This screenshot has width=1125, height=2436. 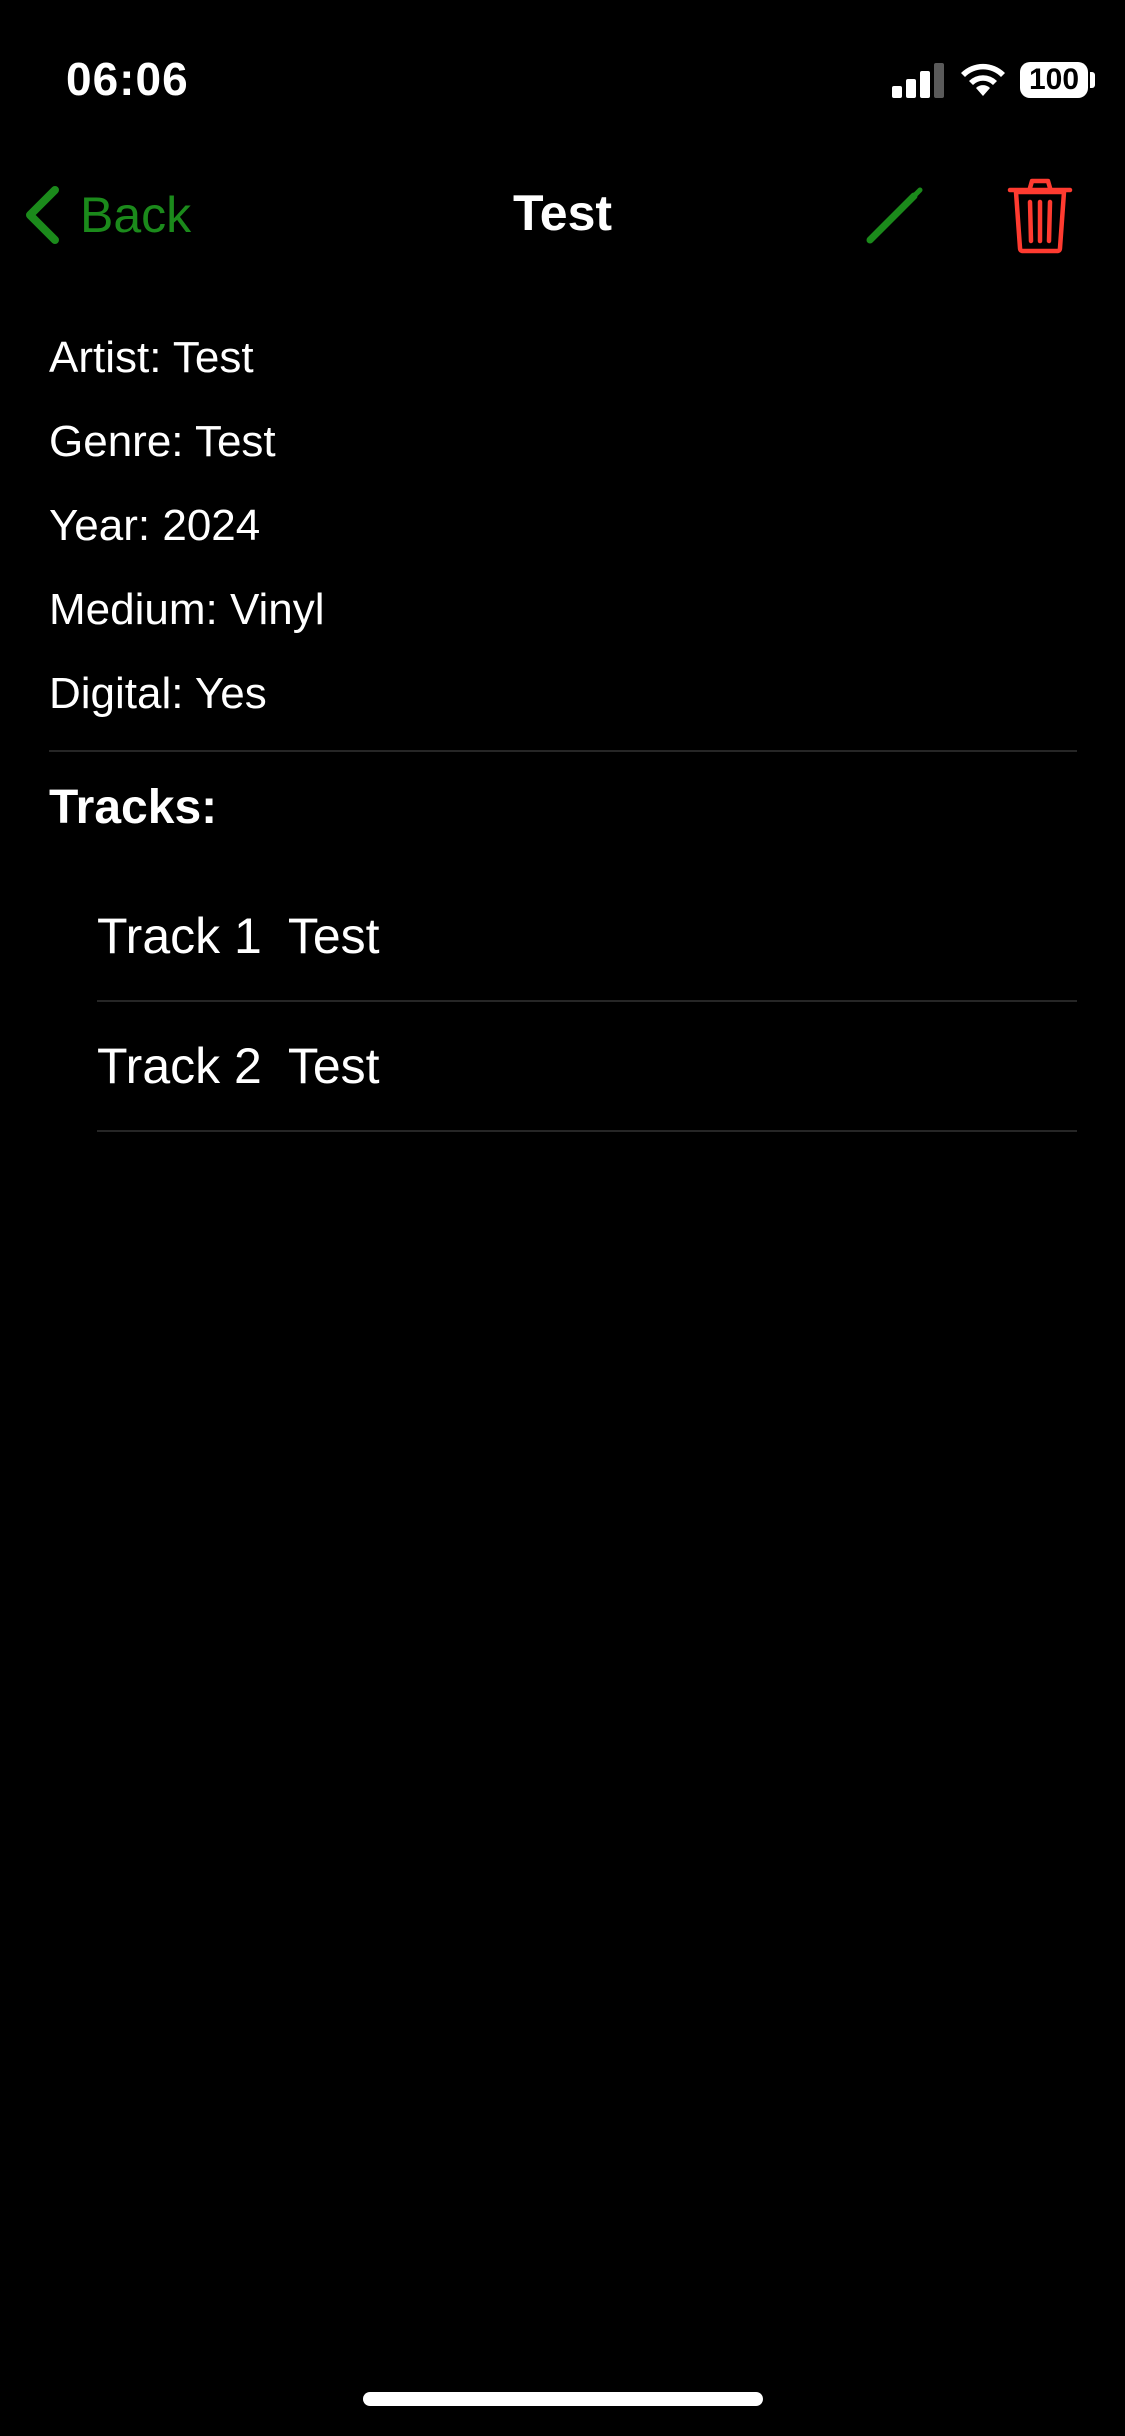 I want to click on status-bar: 06:06 100, so click(x=562, y=80).